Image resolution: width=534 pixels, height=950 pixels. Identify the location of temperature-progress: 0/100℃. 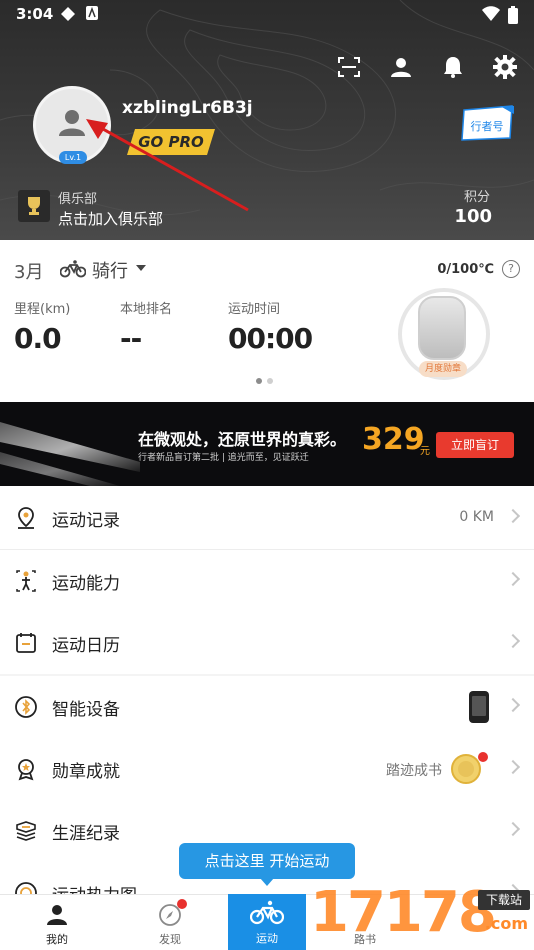
(465, 269).